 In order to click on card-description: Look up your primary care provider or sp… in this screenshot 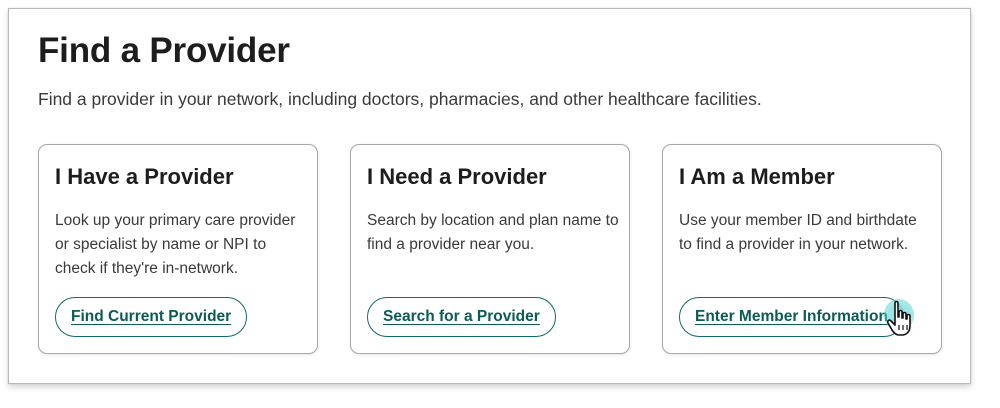, I will do `click(175, 244)`.